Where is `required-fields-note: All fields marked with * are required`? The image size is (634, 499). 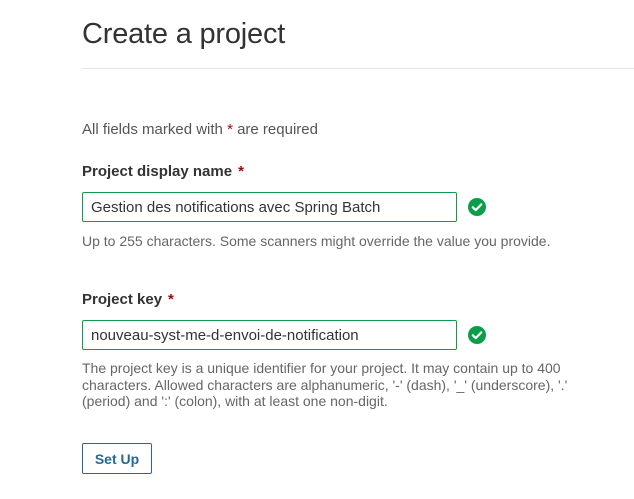
required-fields-note: All fields marked with * are required is located at coordinates (200, 130).